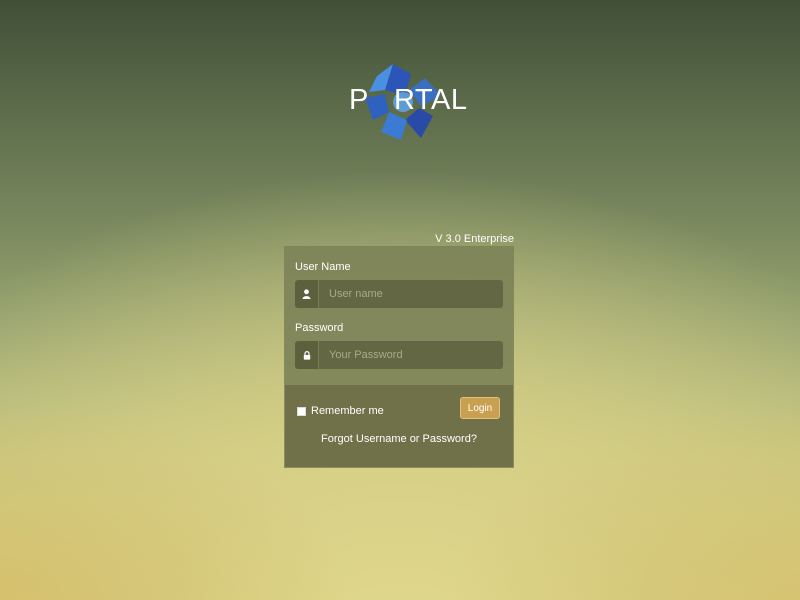  Describe the element at coordinates (480, 408) in the screenshot. I see `login-button: Login` at that location.